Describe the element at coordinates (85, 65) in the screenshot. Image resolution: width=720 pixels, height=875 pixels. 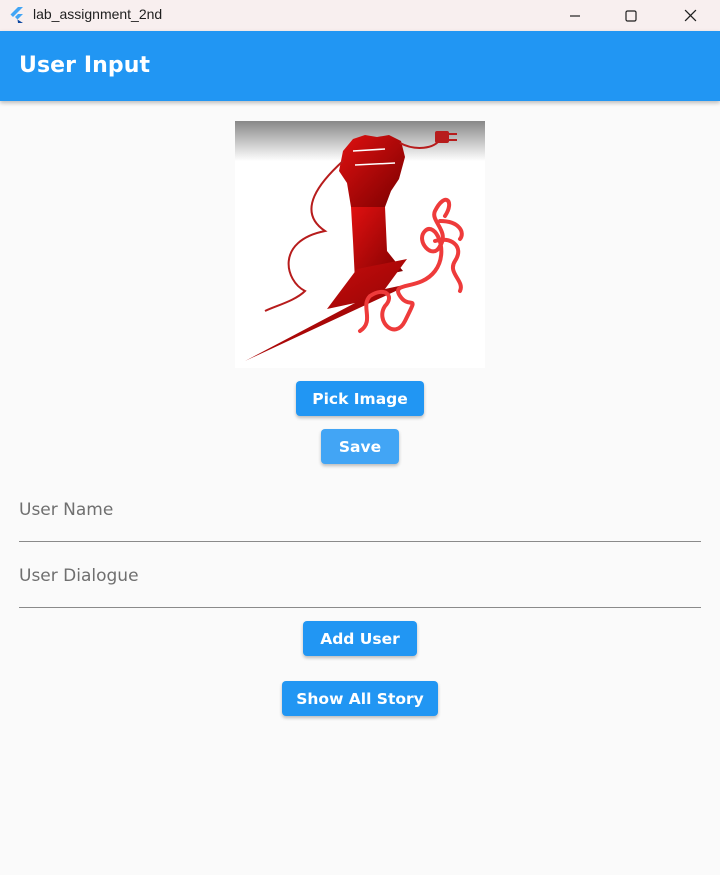
I see `page-title: User Input` at that location.